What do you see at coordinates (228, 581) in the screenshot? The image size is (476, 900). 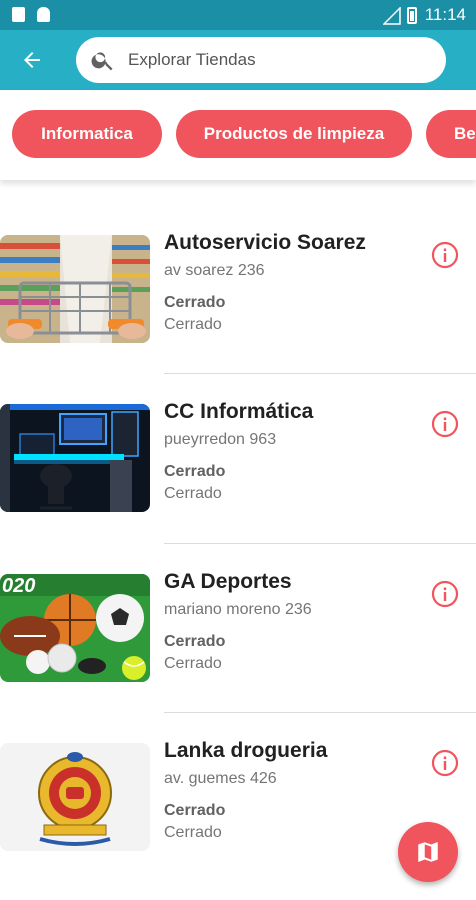 I see `store-name: GA Deportes` at bounding box center [228, 581].